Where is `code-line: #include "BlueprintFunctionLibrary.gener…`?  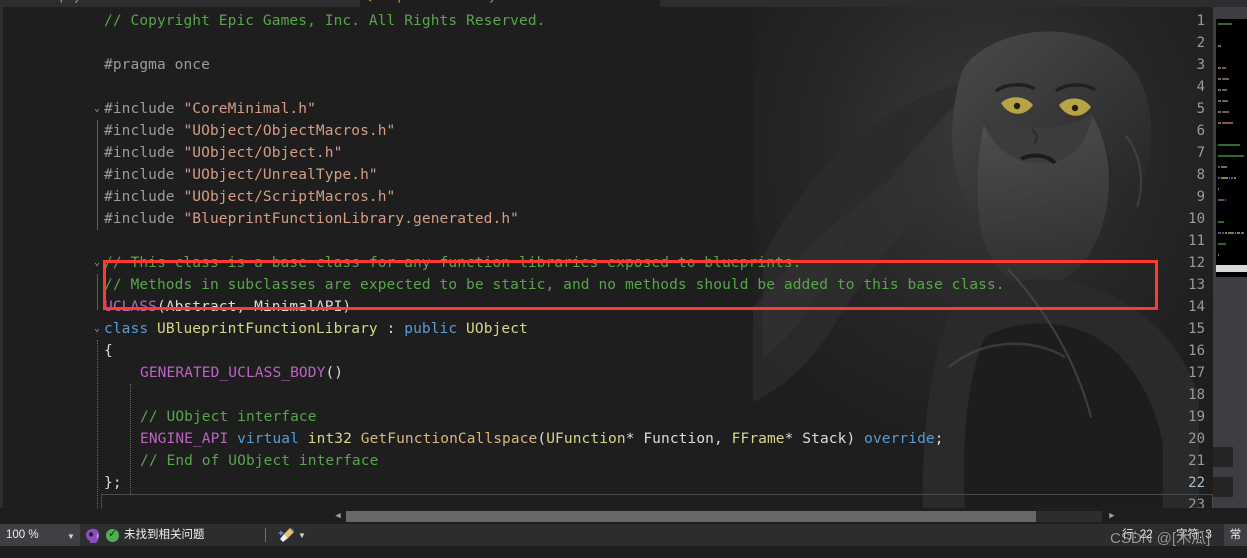
code-line: #include "BlueprintFunctionLibrary.gener… is located at coordinates (311, 219).